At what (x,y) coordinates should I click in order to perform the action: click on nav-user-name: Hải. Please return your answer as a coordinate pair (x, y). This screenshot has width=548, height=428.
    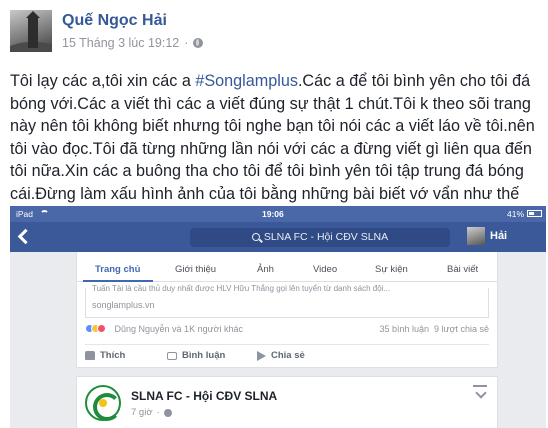
    Looking at the image, I should click on (498, 236).